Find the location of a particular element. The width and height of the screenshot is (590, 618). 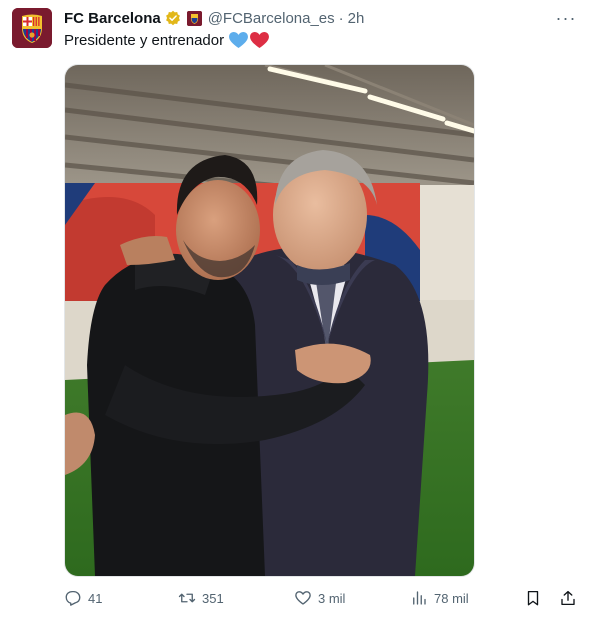

blue-heart-icon is located at coordinates (239, 40).